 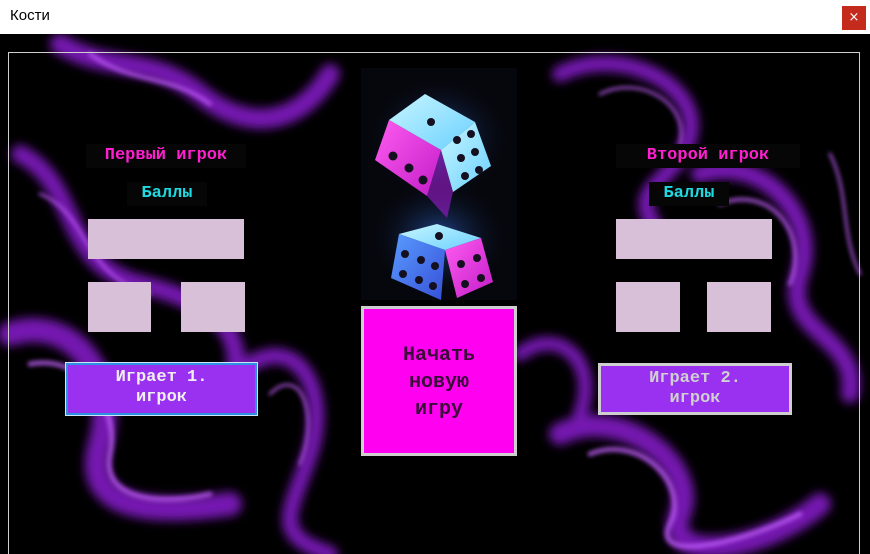 What do you see at coordinates (435, 17) in the screenshot?
I see `window-titlebar: Кости ×` at bounding box center [435, 17].